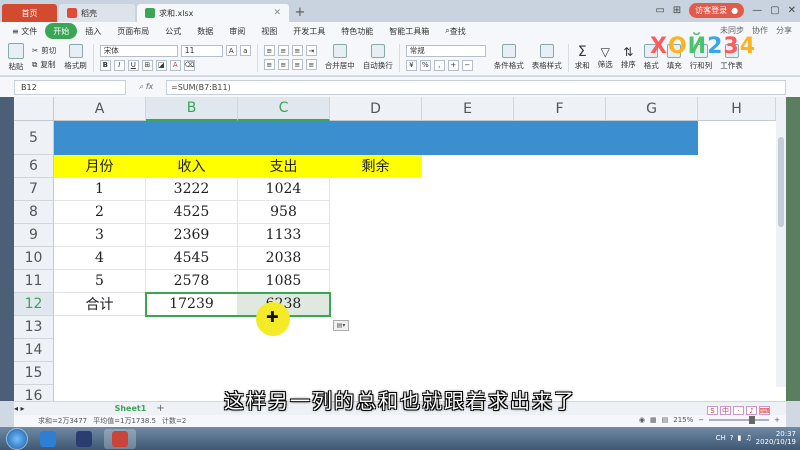 The width and height of the screenshot is (800, 450). Describe the element at coordinates (84, 439) in the screenshot. I see `taskbar-app-media` at that location.